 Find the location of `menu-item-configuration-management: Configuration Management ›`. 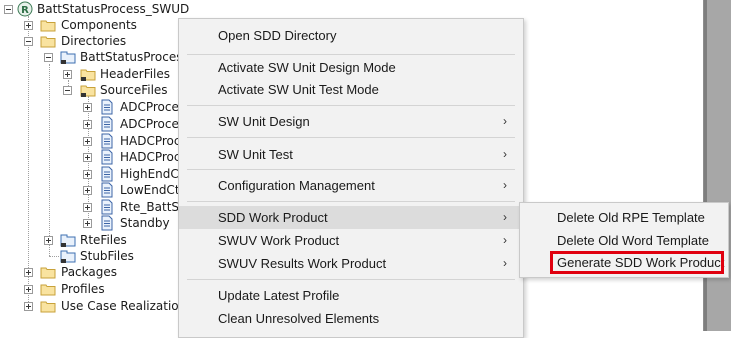

menu-item-configuration-management: Configuration Management › is located at coordinates (351, 185).